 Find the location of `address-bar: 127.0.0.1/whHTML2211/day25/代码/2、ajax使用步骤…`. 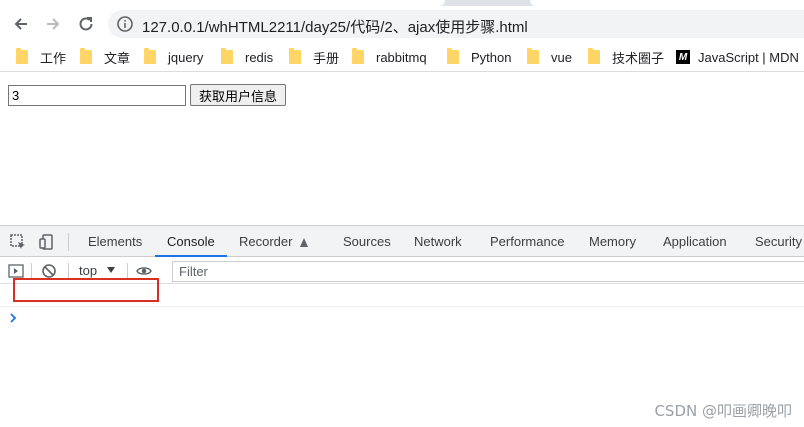

address-bar: 127.0.0.1/whHTML2211/day25/代码/2、ajax使用步骤… is located at coordinates (456, 24).